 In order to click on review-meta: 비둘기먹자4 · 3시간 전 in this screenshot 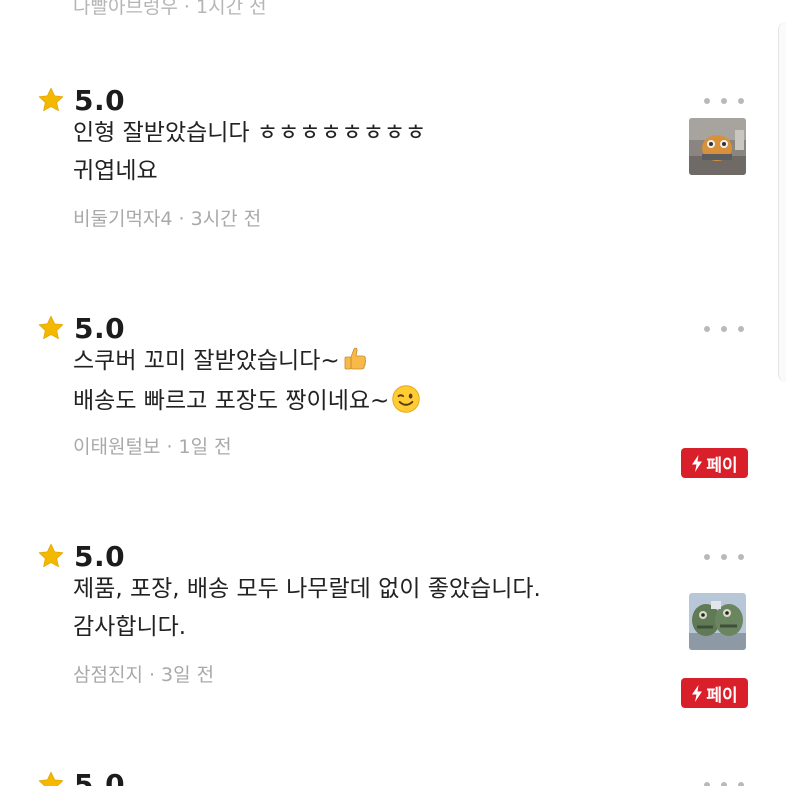, I will do `click(167, 219)`.